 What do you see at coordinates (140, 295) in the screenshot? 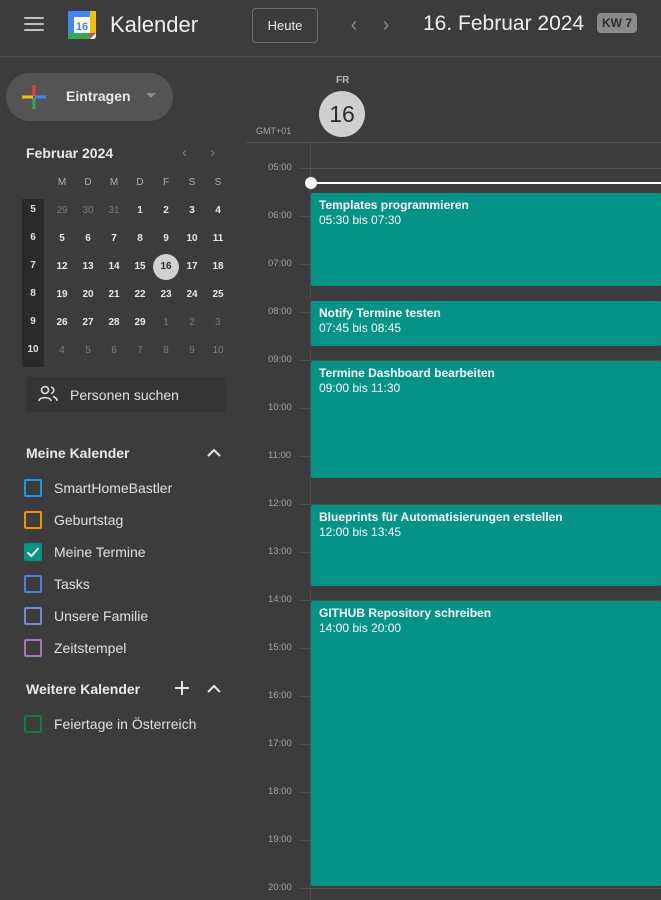
I see `mini-calendar-day: 22` at bounding box center [140, 295].